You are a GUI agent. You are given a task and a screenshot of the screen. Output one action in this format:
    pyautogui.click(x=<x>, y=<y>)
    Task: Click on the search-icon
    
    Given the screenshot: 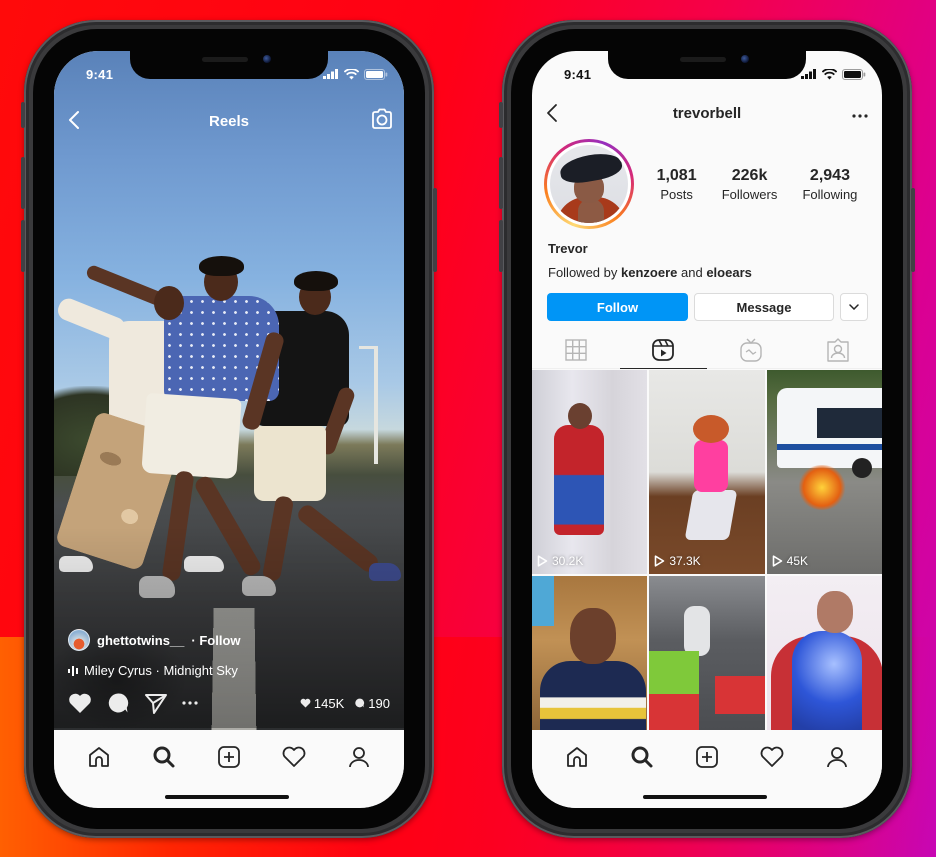 What is the action you would take?
    pyautogui.click(x=164, y=757)
    